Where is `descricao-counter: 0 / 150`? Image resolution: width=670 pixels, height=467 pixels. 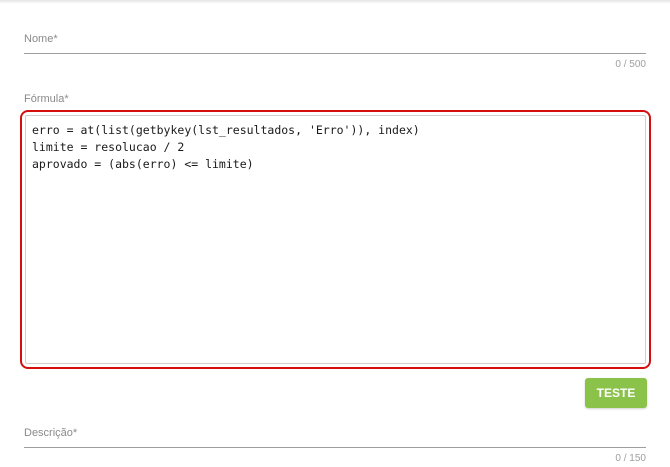 descricao-counter: 0 / 150 is located at coordinates (630, 458).